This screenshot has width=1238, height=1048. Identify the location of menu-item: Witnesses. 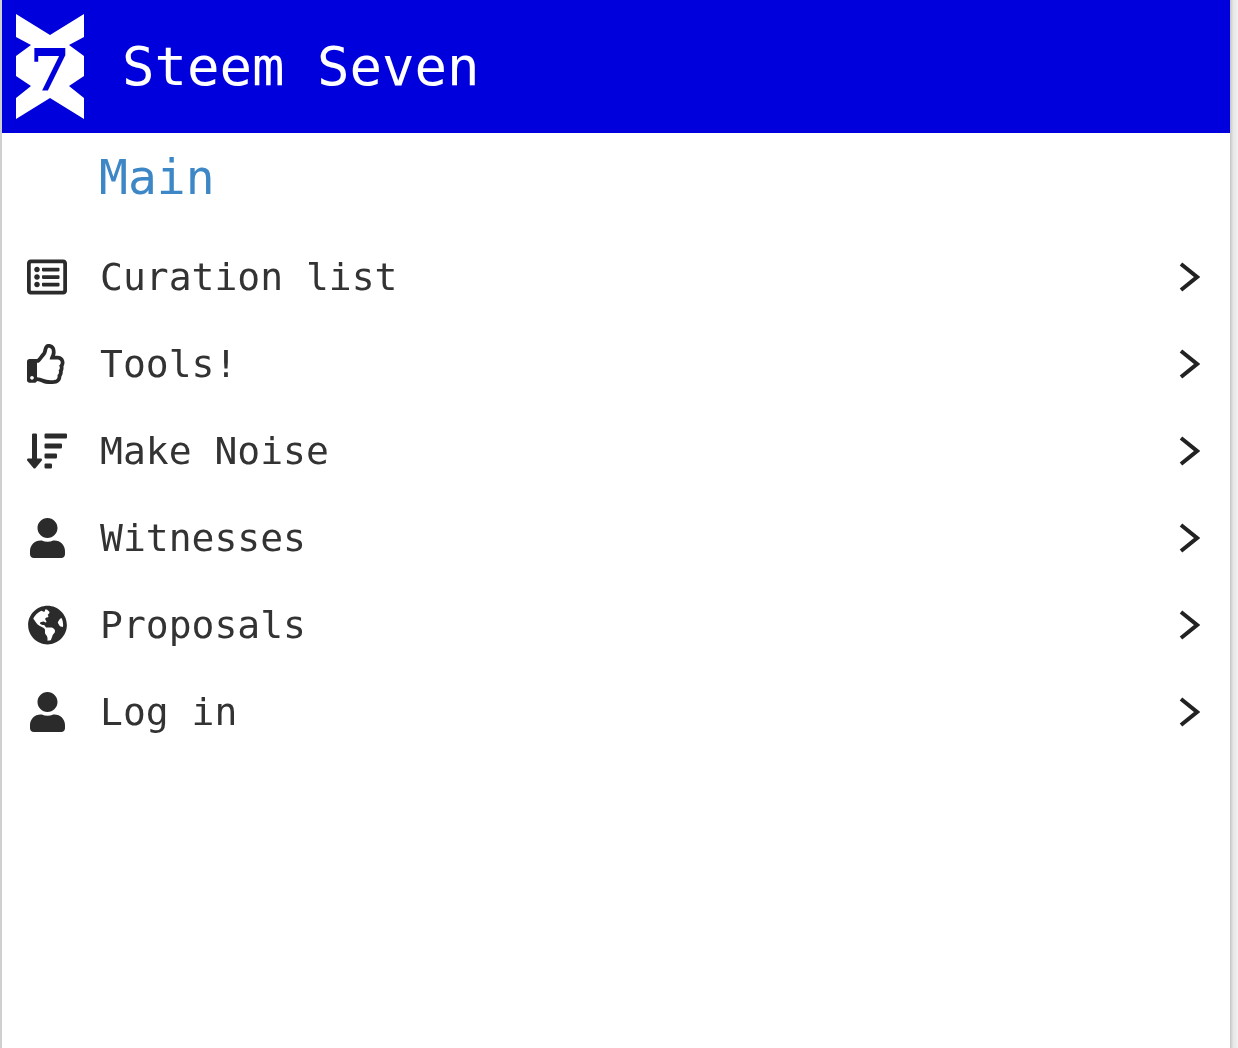
(616, 537).